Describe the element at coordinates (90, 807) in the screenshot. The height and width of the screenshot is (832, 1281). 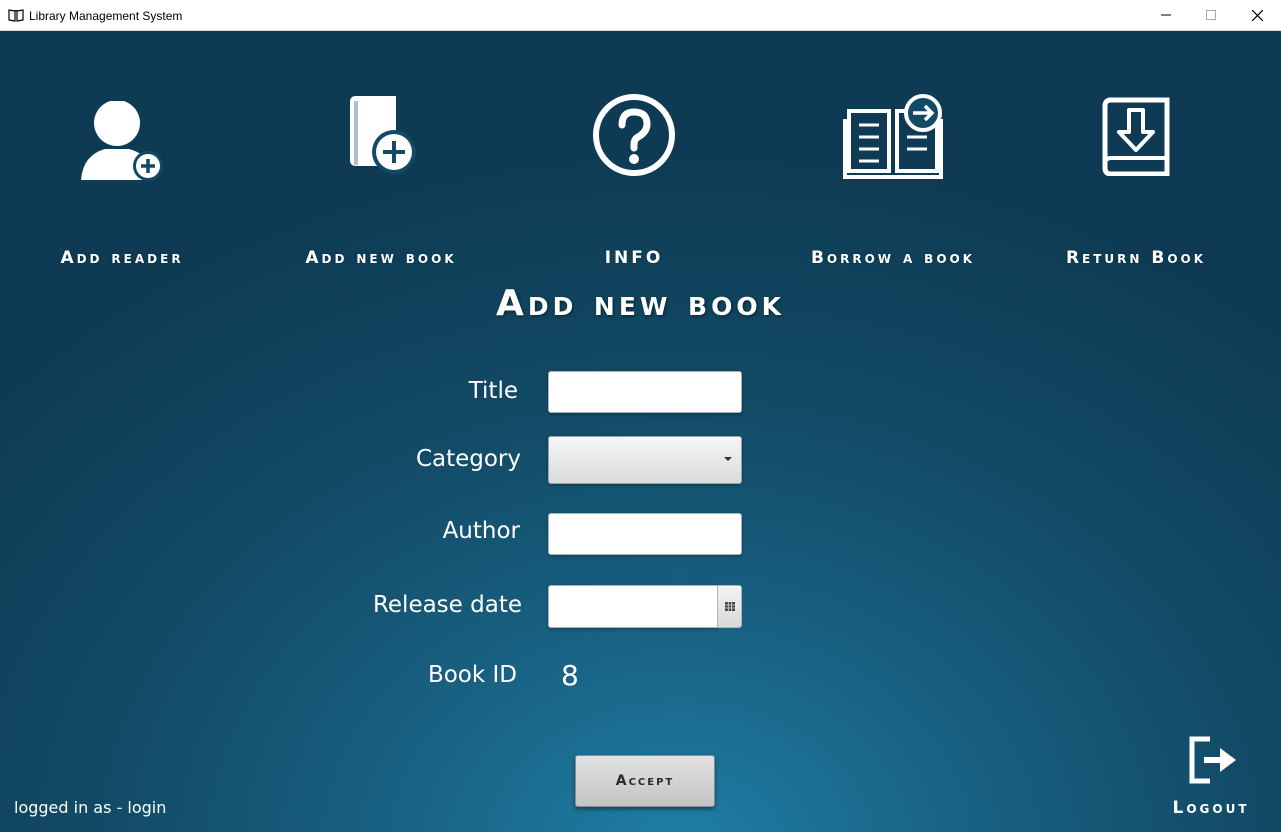
I see `logged-in-status: logged in as - login` at that location.